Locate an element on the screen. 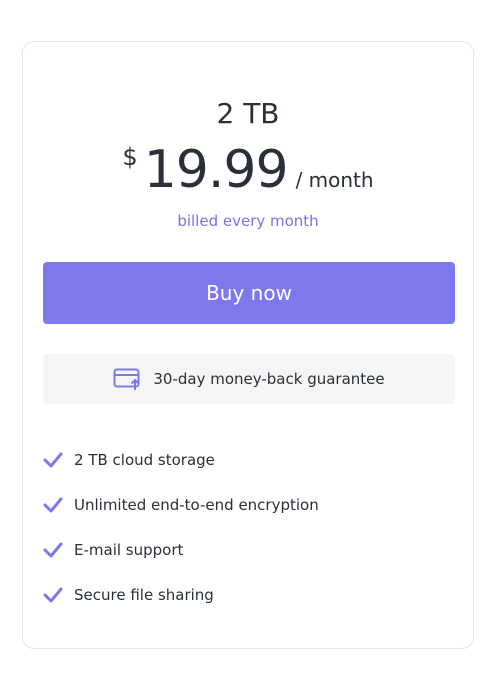  feature-item: Unlimited end-to-end encryption is located at coordinates (249, 504).